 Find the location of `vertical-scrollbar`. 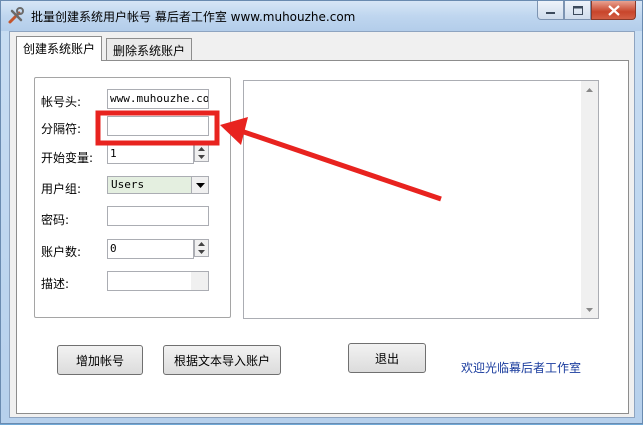

vertical-scrollbar is located at coordinates (589, 199).